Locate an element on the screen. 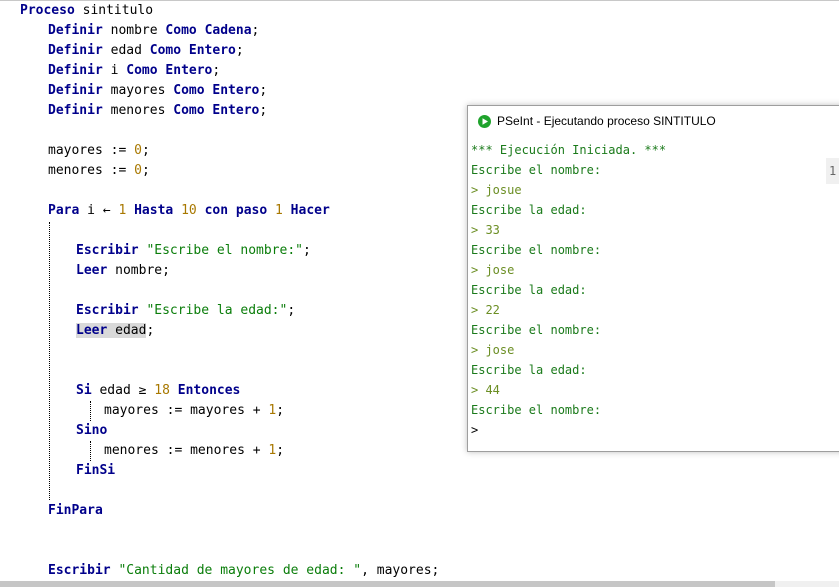 This screenshot has height=587, width=839. code-line-leer-edad: Leer edad; is located at coordinates (115, 331).